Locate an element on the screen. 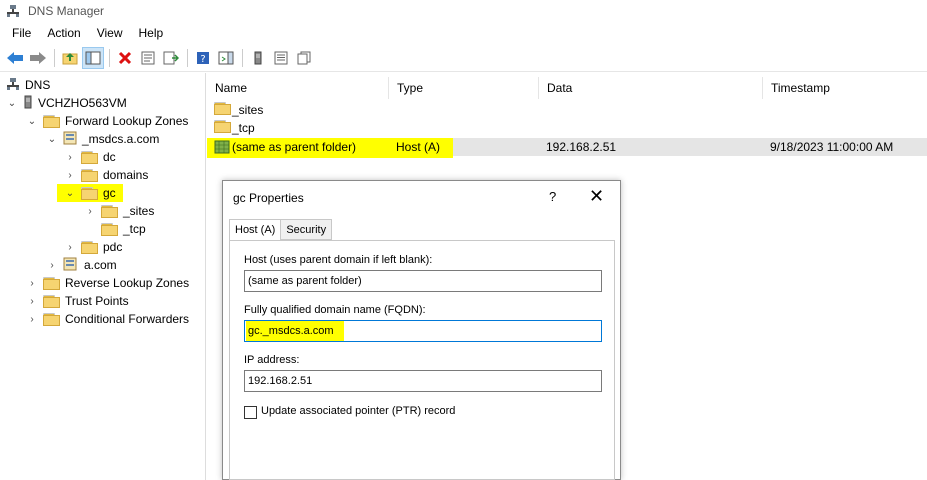  help-icon: ? is located at coordinates (203, 58).